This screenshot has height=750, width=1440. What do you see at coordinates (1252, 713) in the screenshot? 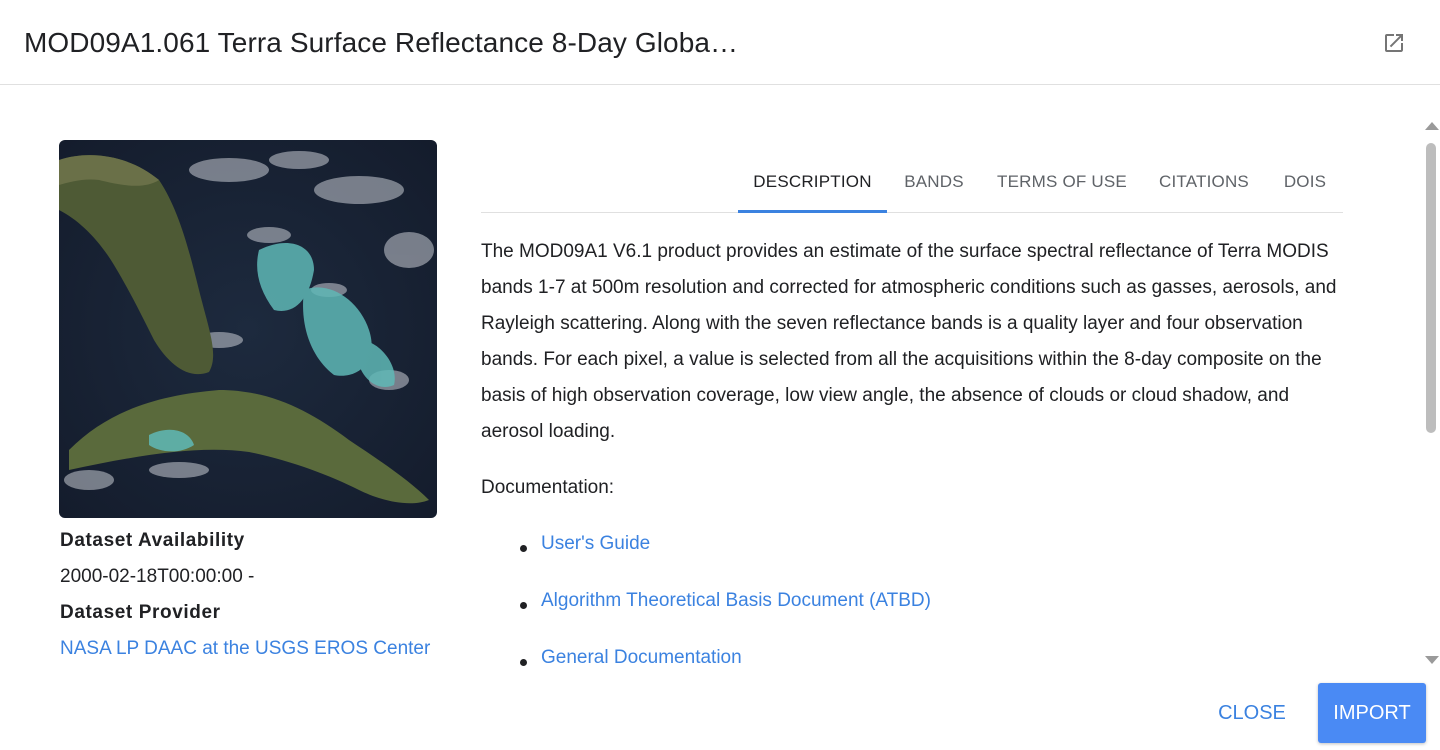
I see `close-button: CLOSE` at bounding box center [1252, 713].